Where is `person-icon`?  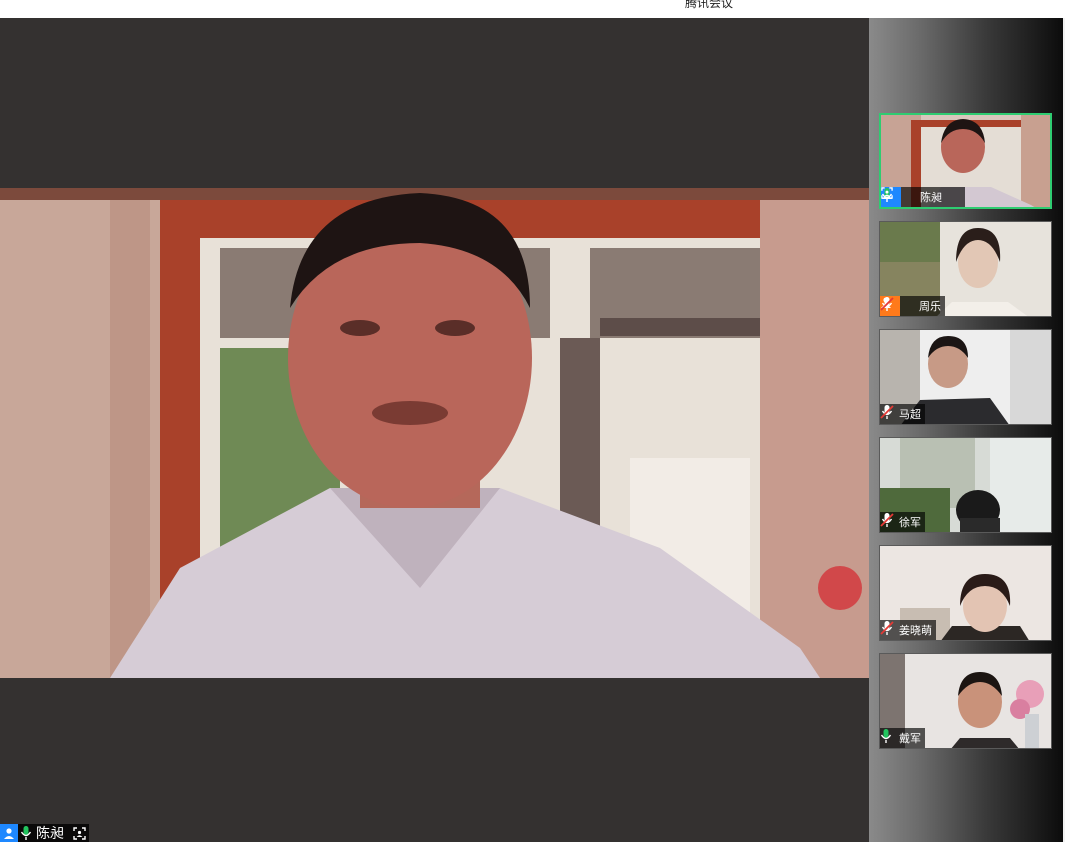
person-icon is located at coordinates (9, 833).